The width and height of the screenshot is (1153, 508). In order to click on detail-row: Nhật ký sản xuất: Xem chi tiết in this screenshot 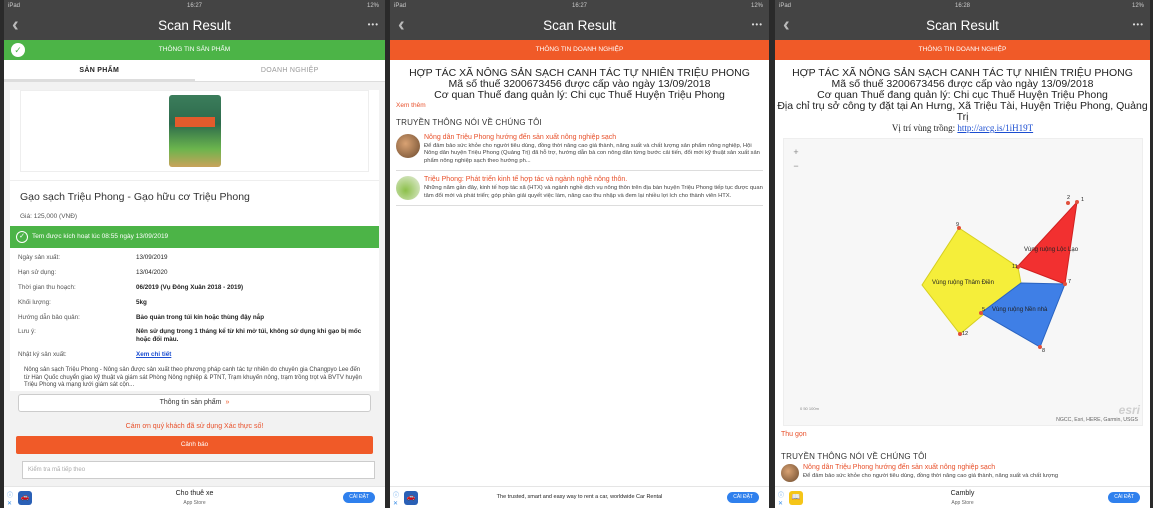, I will do `click(95, 355)`.